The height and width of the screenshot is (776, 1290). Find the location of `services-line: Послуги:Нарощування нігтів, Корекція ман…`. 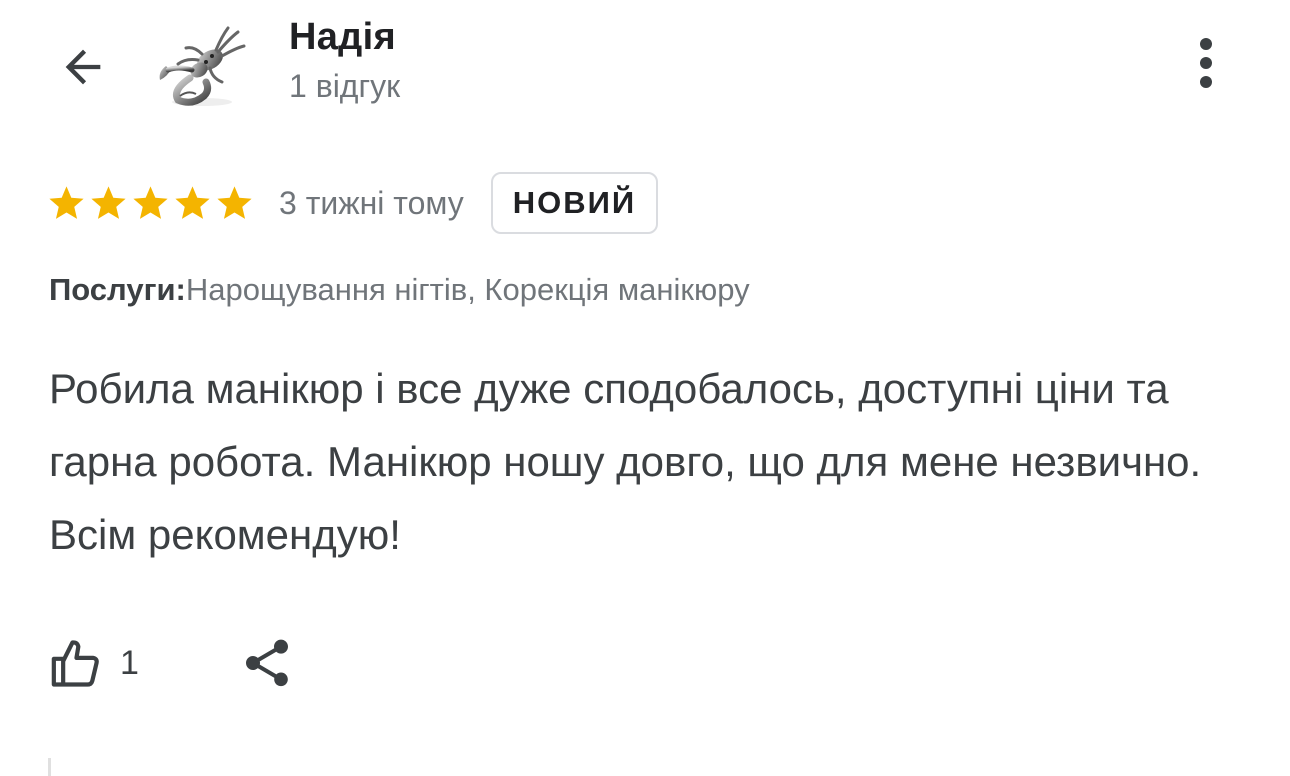

services-line: Послуги:Нарощування нігтів, Корекція ман… is located at coordinates (399, 290).